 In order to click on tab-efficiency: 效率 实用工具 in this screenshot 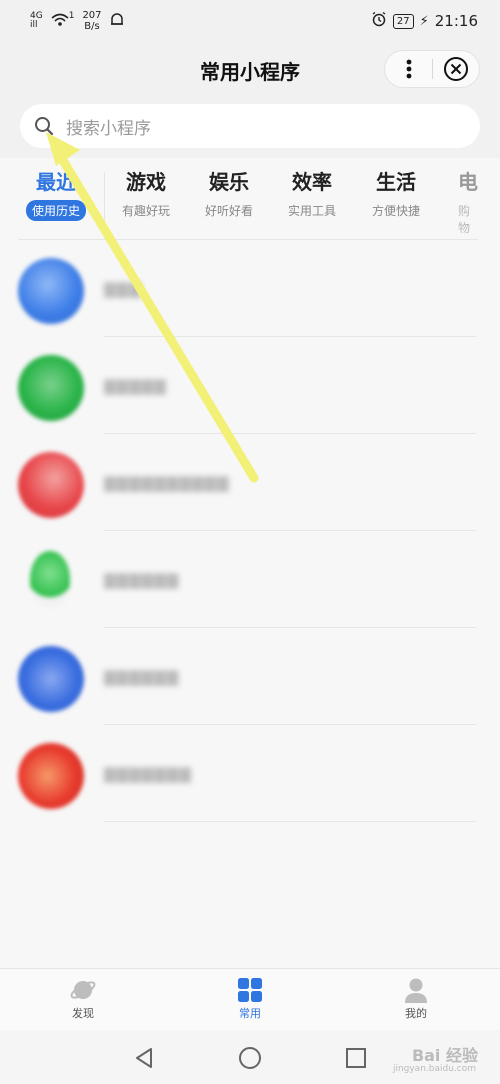, I will do `click(312, 193)`.